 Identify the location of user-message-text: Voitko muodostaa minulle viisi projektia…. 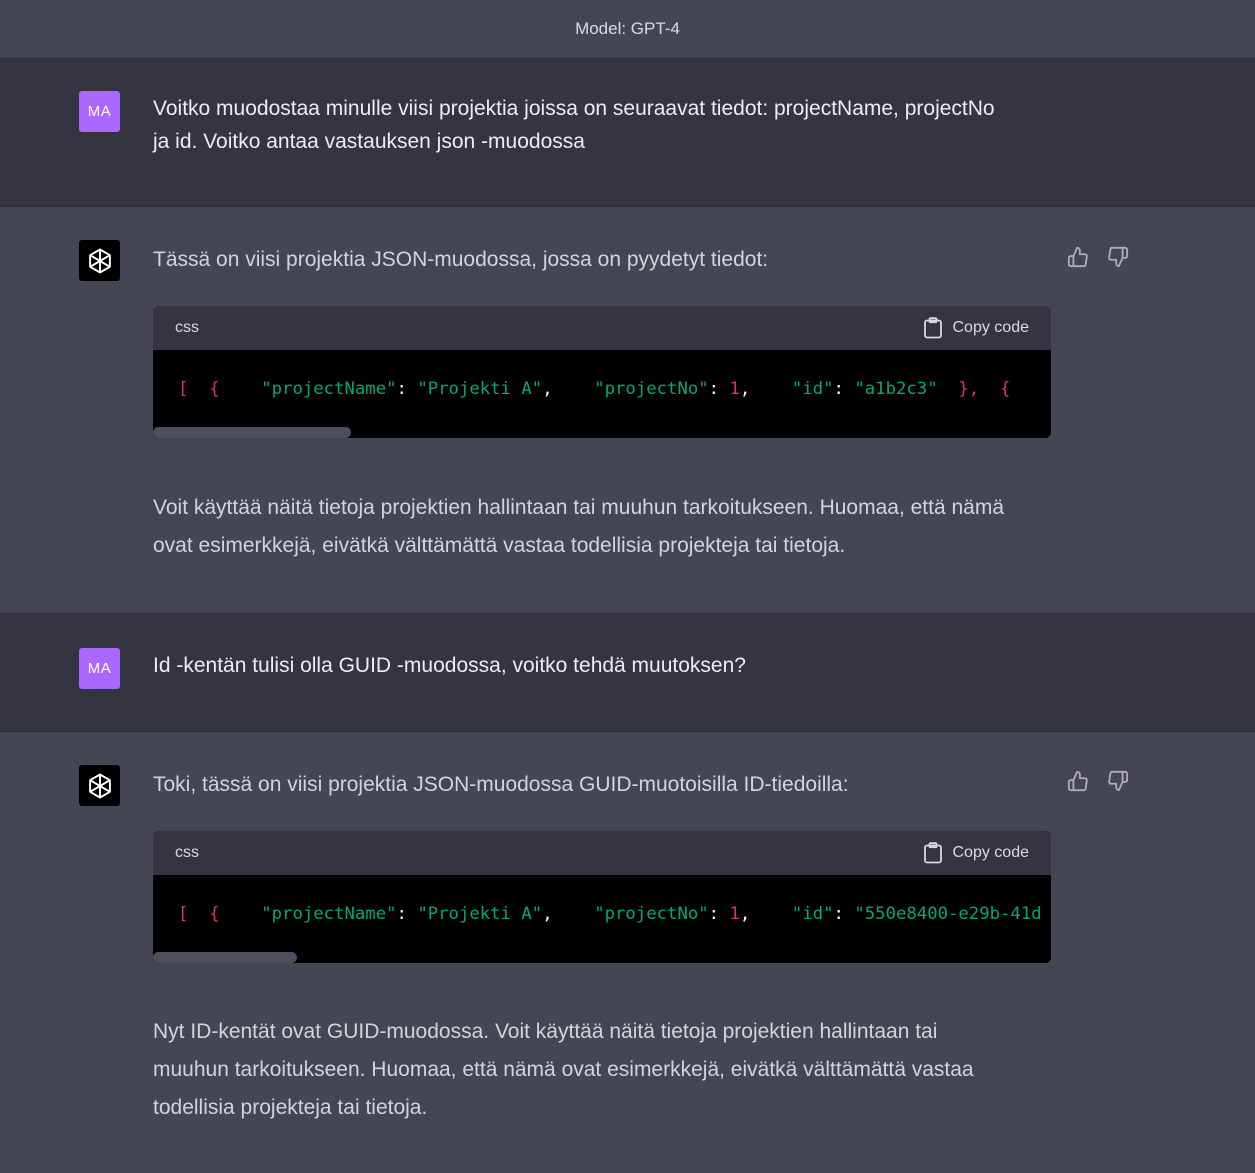
(603, 125).